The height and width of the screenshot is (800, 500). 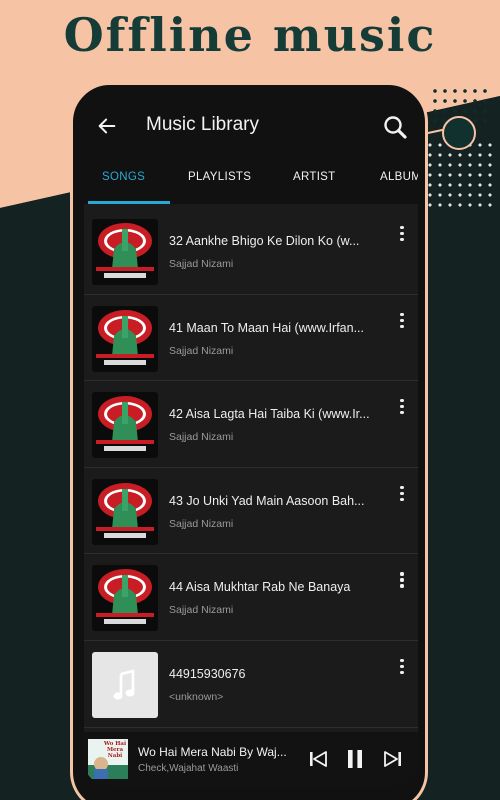 What do you see at coordinates (260, 587) in the screenshot?
I see `song-title: 44 Aisa Mukhtar Rab Ne Banaya` at bounding box center [260, 587].